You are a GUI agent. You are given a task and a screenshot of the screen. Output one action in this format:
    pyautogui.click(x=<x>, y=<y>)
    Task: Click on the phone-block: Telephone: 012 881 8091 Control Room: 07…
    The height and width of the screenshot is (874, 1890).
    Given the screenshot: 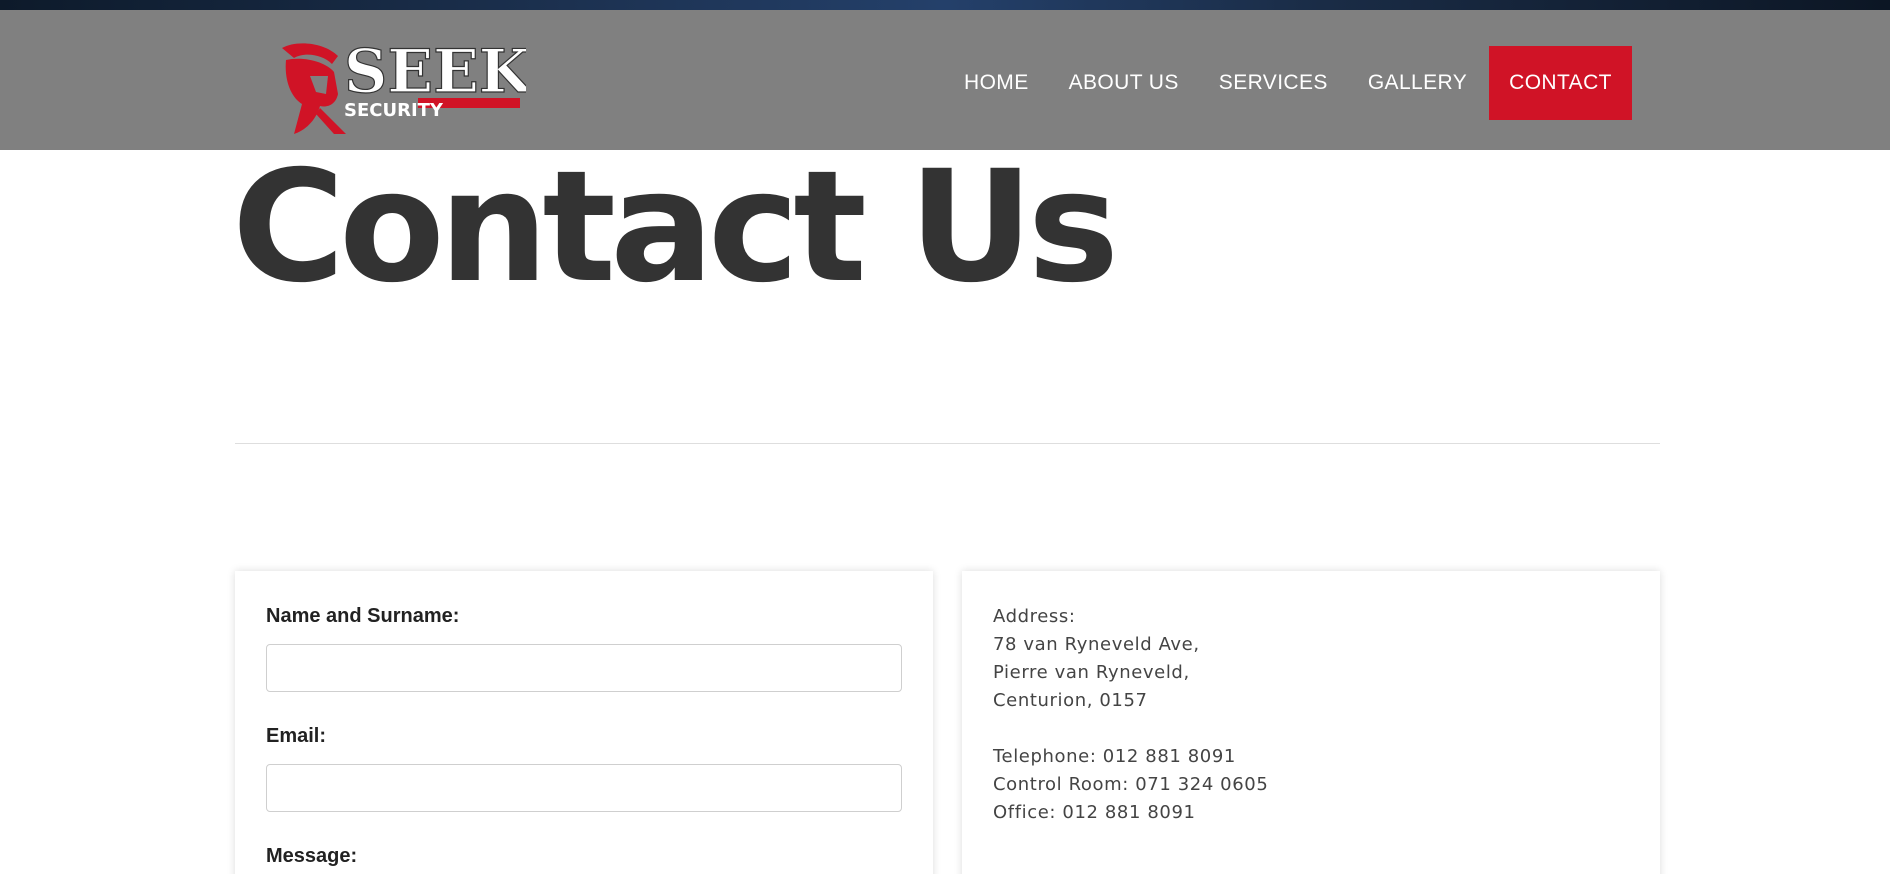 What is the action you would take?
    pyautogui.click(x=1130, y=785)
    